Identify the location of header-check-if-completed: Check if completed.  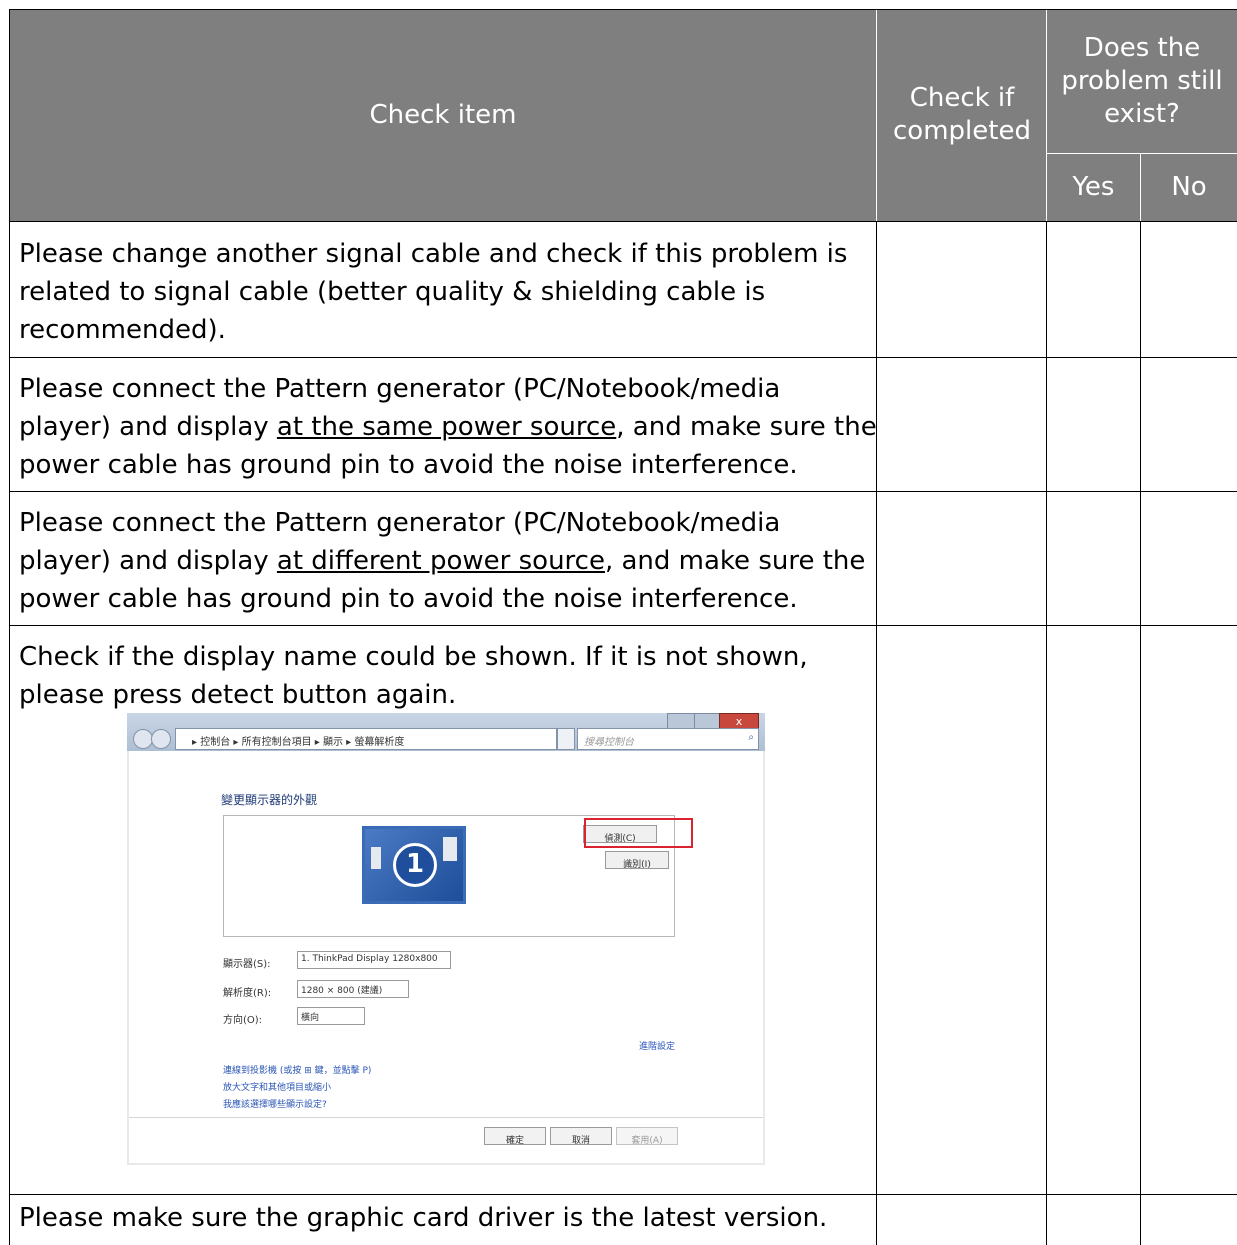
(962, 115).